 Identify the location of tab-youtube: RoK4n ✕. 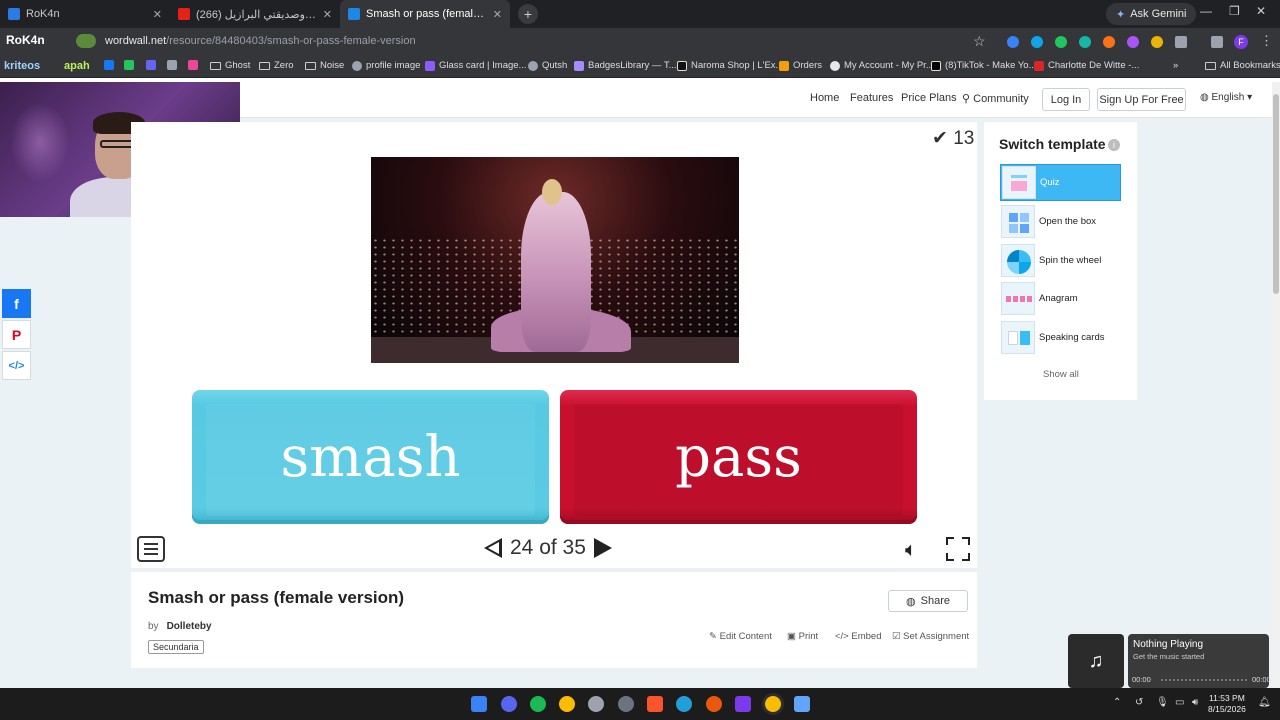
(85, 14).